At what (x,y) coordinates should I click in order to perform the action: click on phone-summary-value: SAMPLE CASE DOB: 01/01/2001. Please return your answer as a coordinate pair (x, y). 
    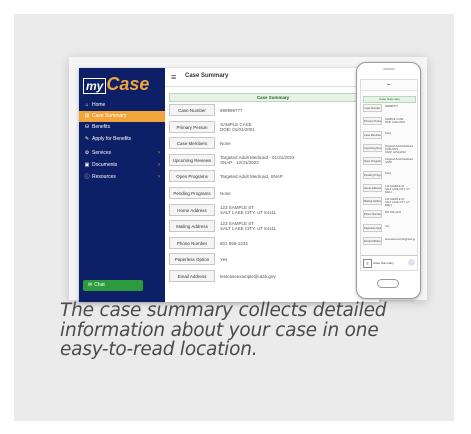
    Looking at the image, I should click on (400, 121).